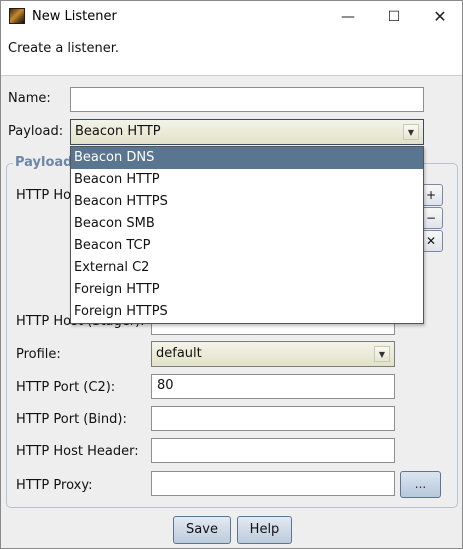  I want to click on description-panel: Create a listener., so click(231, 54).